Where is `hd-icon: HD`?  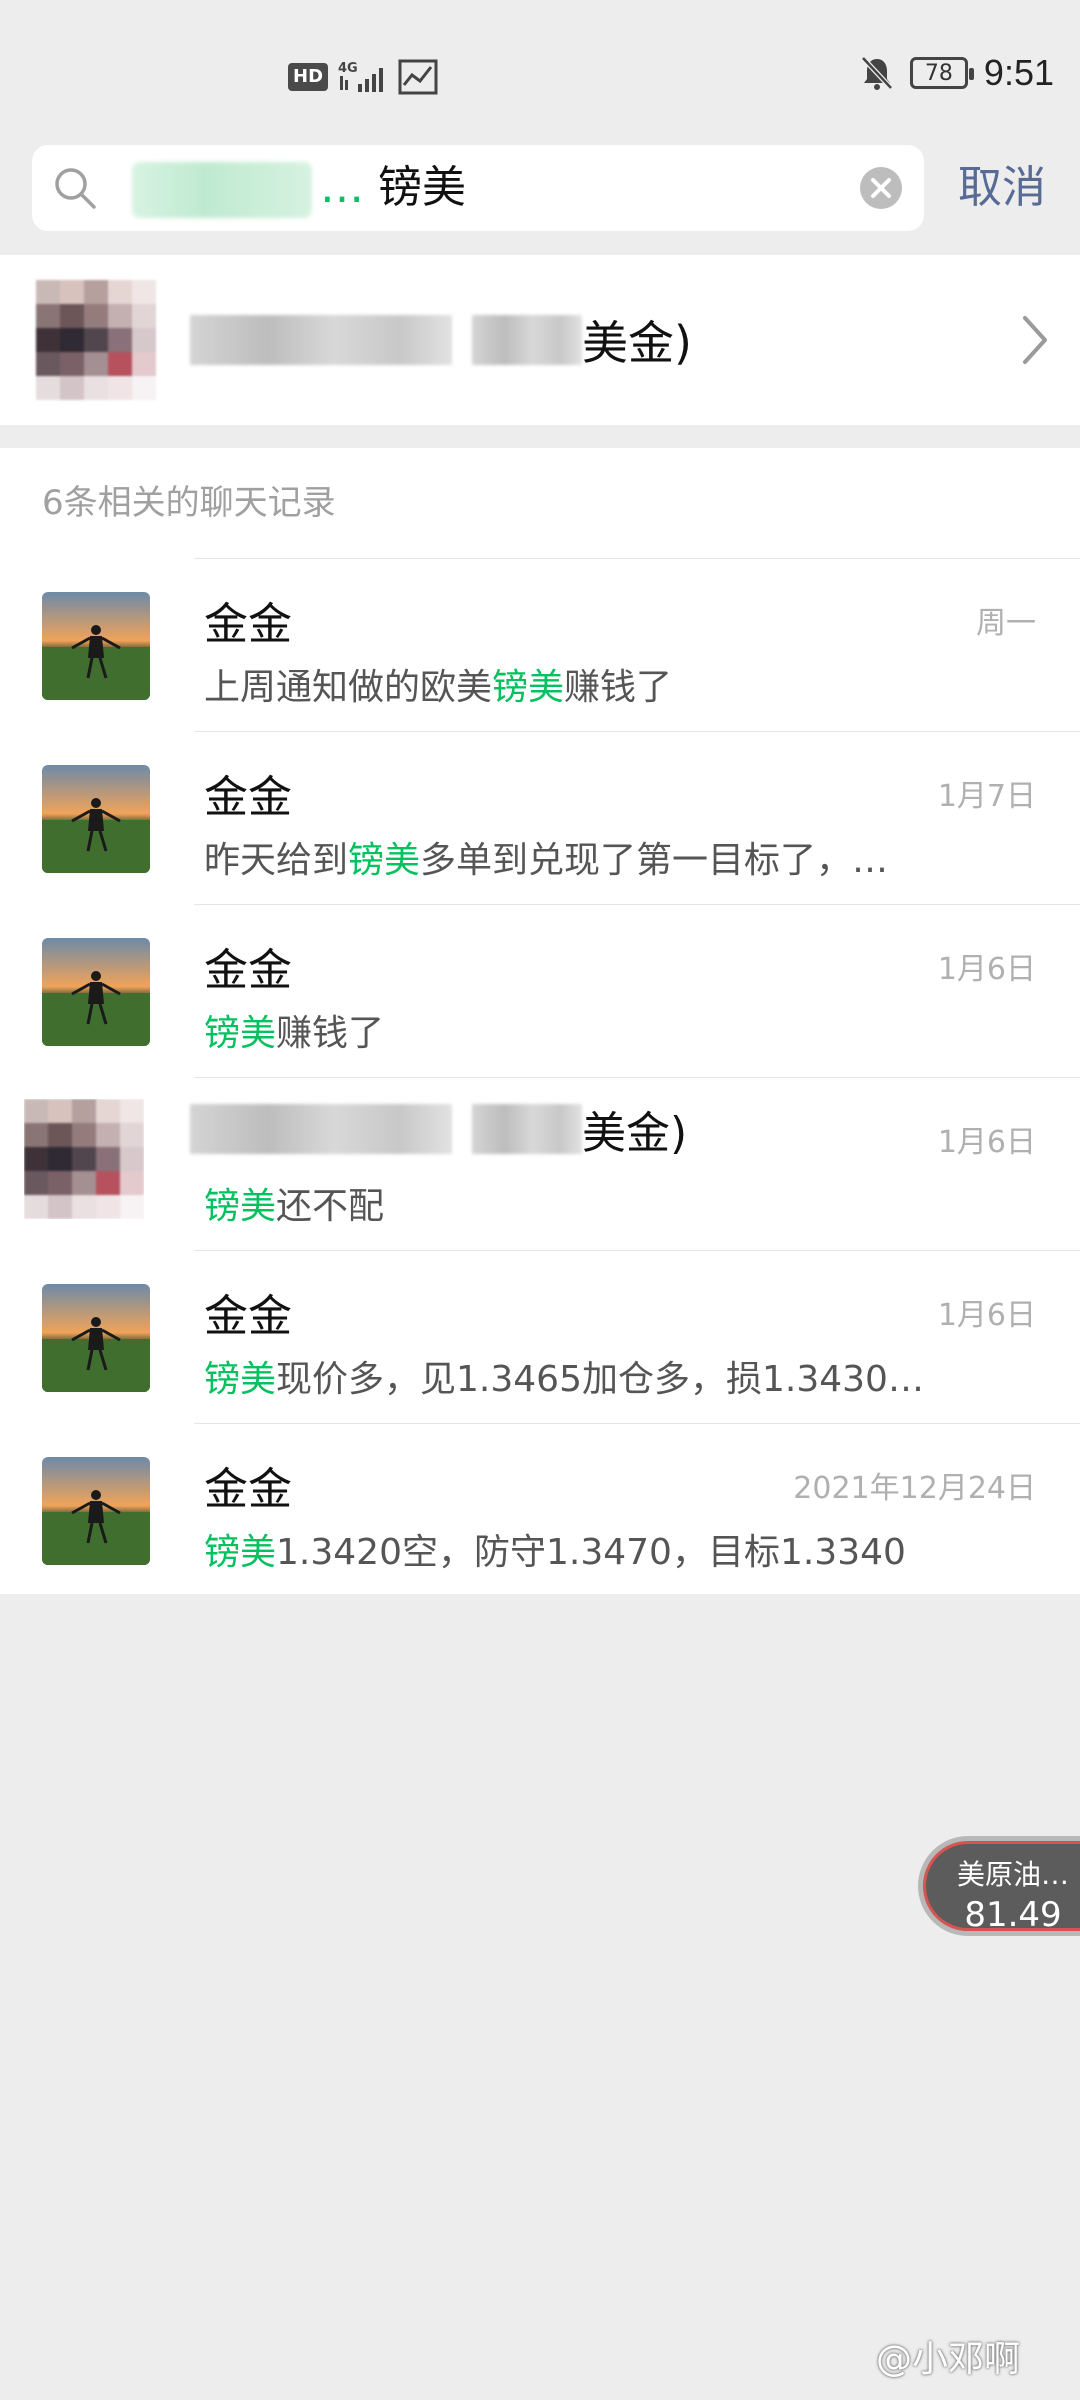 hd-icon: HD is located at coordinates (308, 77).